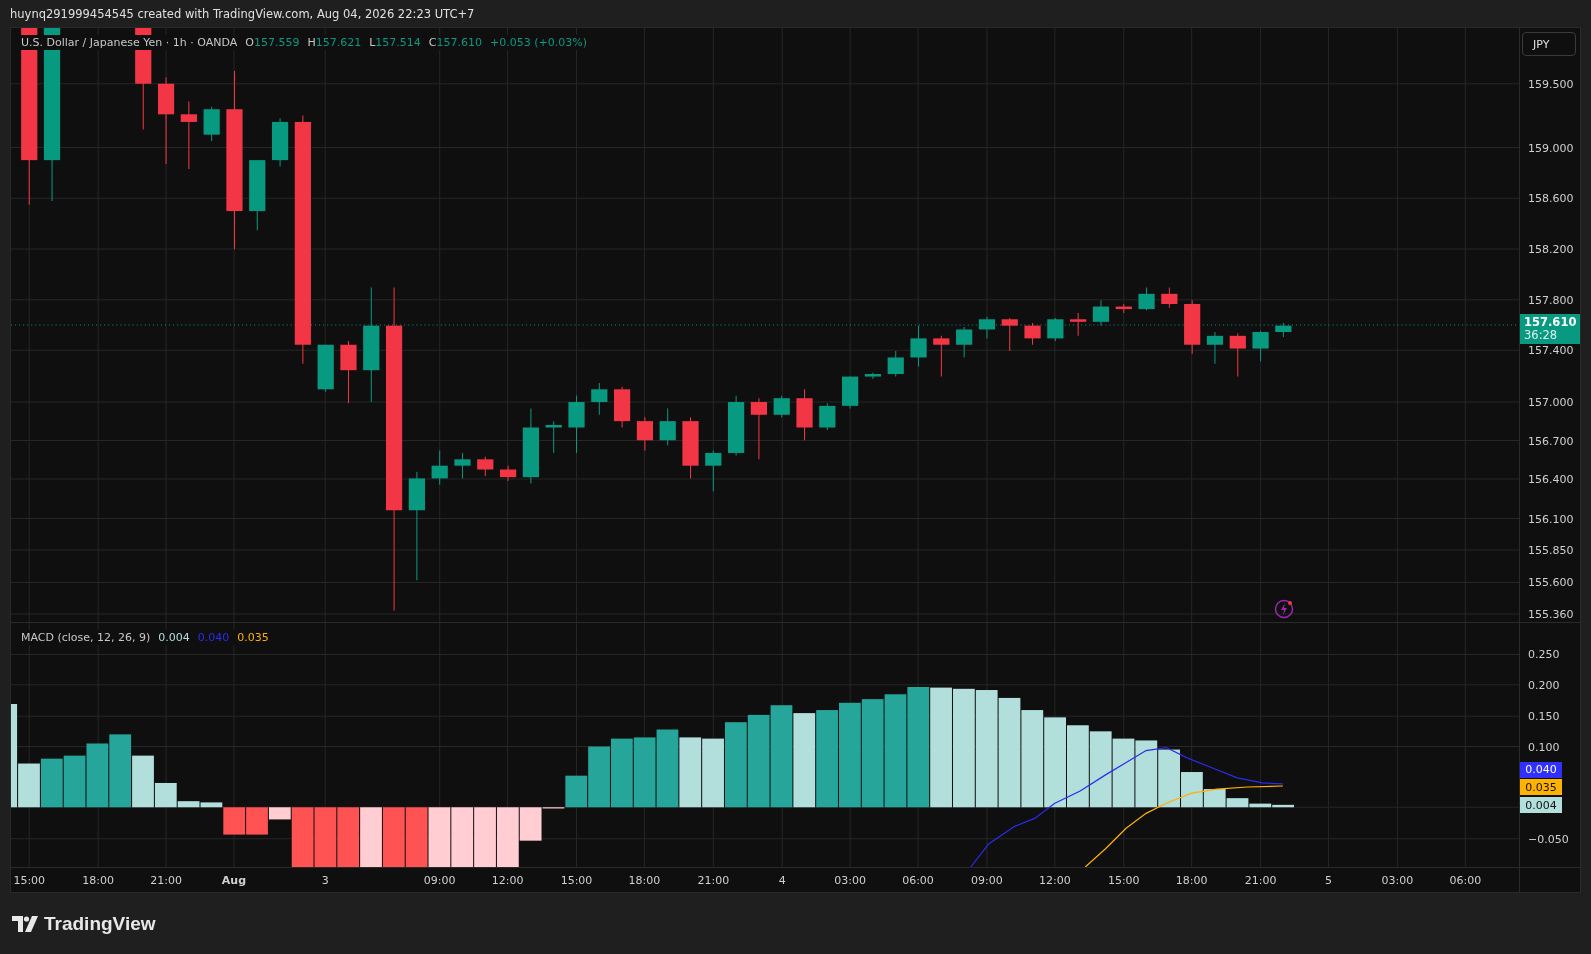 The width and height of the screenshot is (1591, 954). I want to click on ohlc-value: O157.559, so click(272, 42).